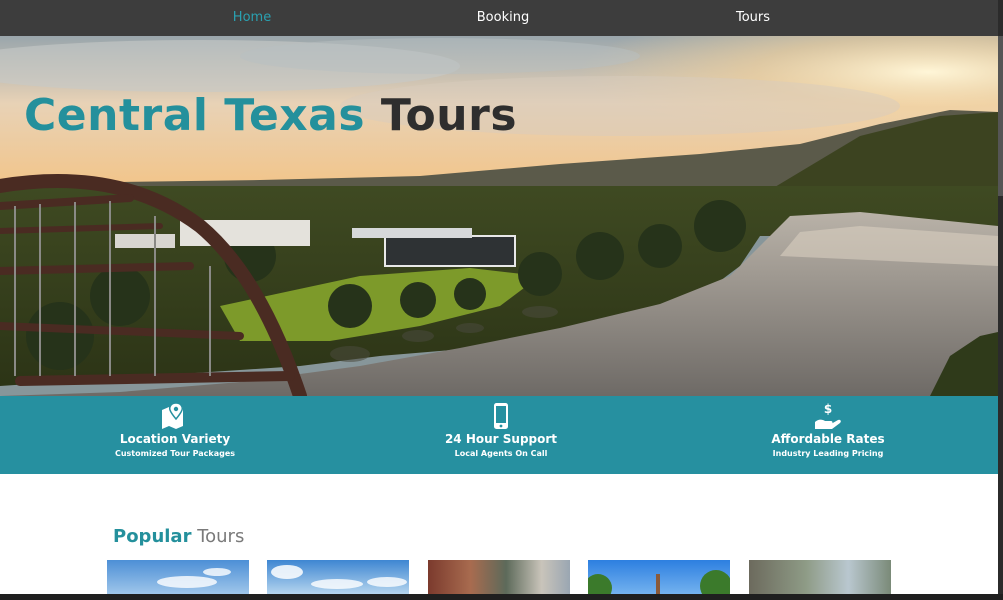 Image resolution: width=1003 pixels, height=600 pixels. I want to click on top-navbar: Home Booking Tours, so click(499, 18).